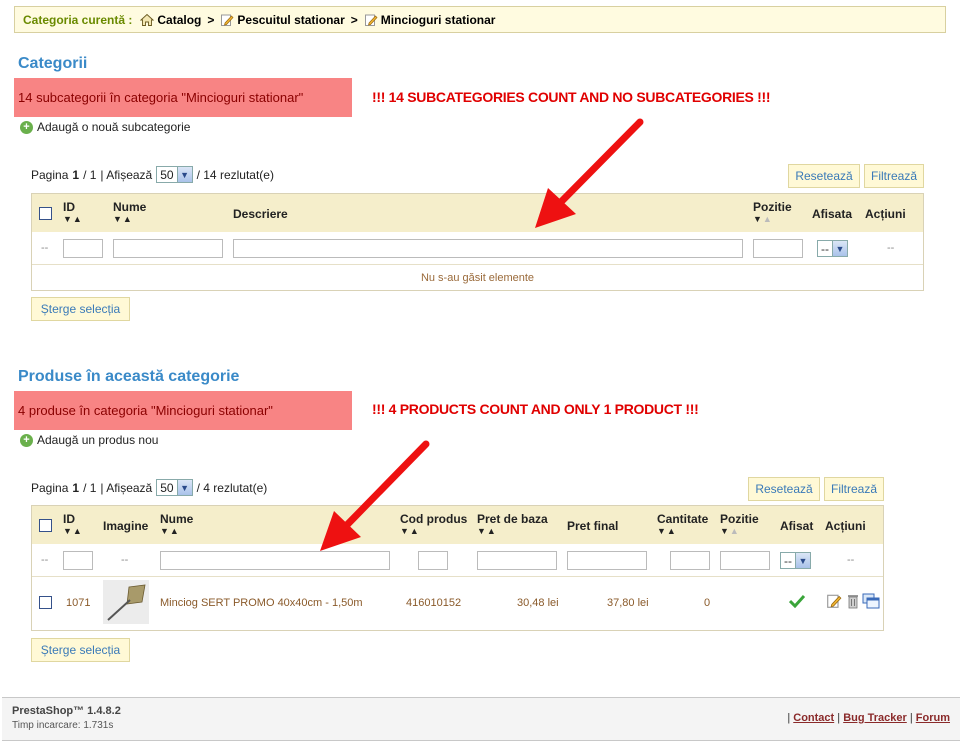 This screenshot has width=965, height=752. I want to click on home-icon, so click(147, 19).